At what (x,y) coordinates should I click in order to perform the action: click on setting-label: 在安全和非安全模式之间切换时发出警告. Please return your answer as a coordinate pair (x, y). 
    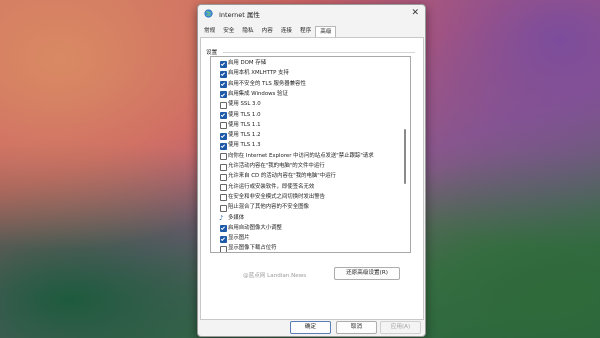
    Looking at the image, I should click on (277, 196).